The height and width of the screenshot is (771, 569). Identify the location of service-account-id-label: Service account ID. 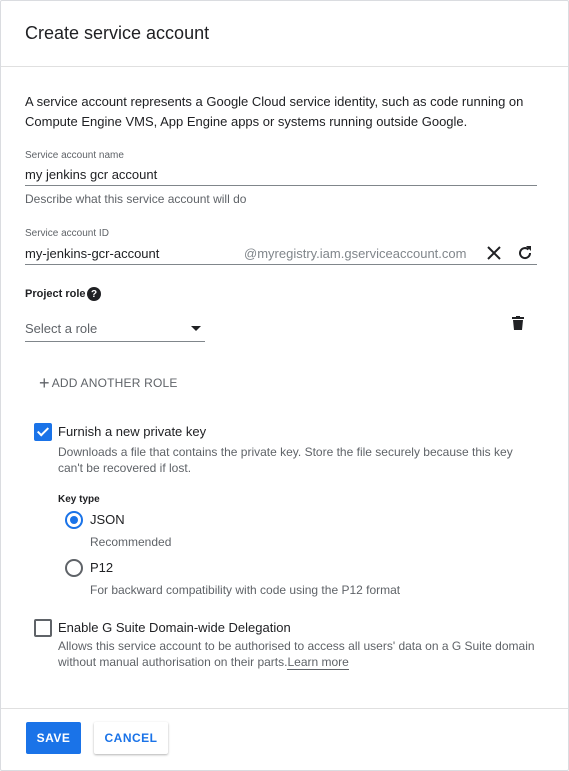
(67, 233).